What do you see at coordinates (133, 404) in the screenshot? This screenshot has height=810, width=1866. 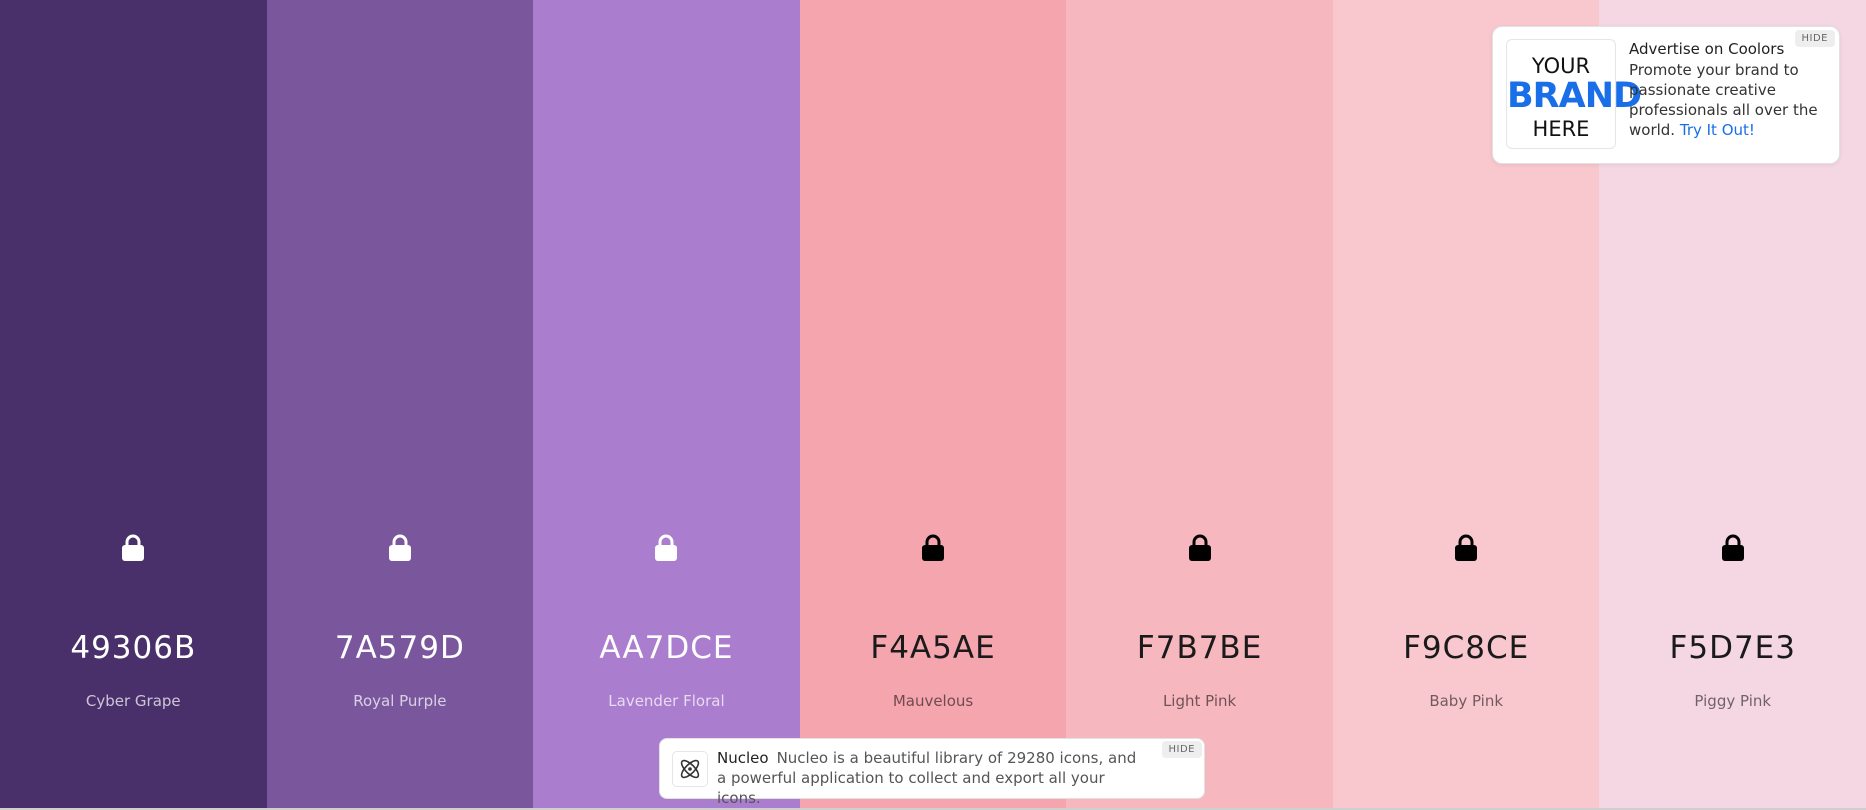 I see `color-swatch: 49306B Cyber Grape` at bounding box center [133, 404].